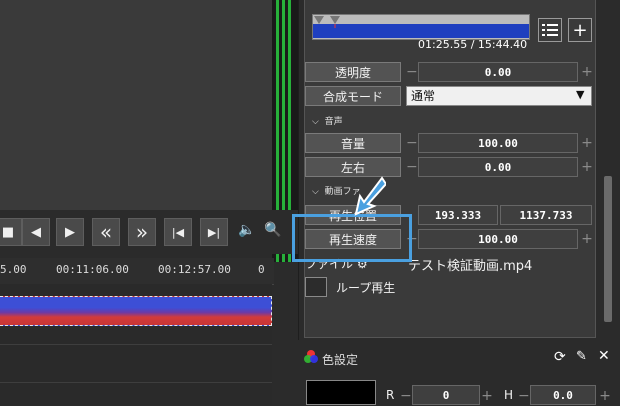  Describe the element at coordinates (92, 269) in the screenshot. I see `ruler-tick: 00:11:06.00` at that location.